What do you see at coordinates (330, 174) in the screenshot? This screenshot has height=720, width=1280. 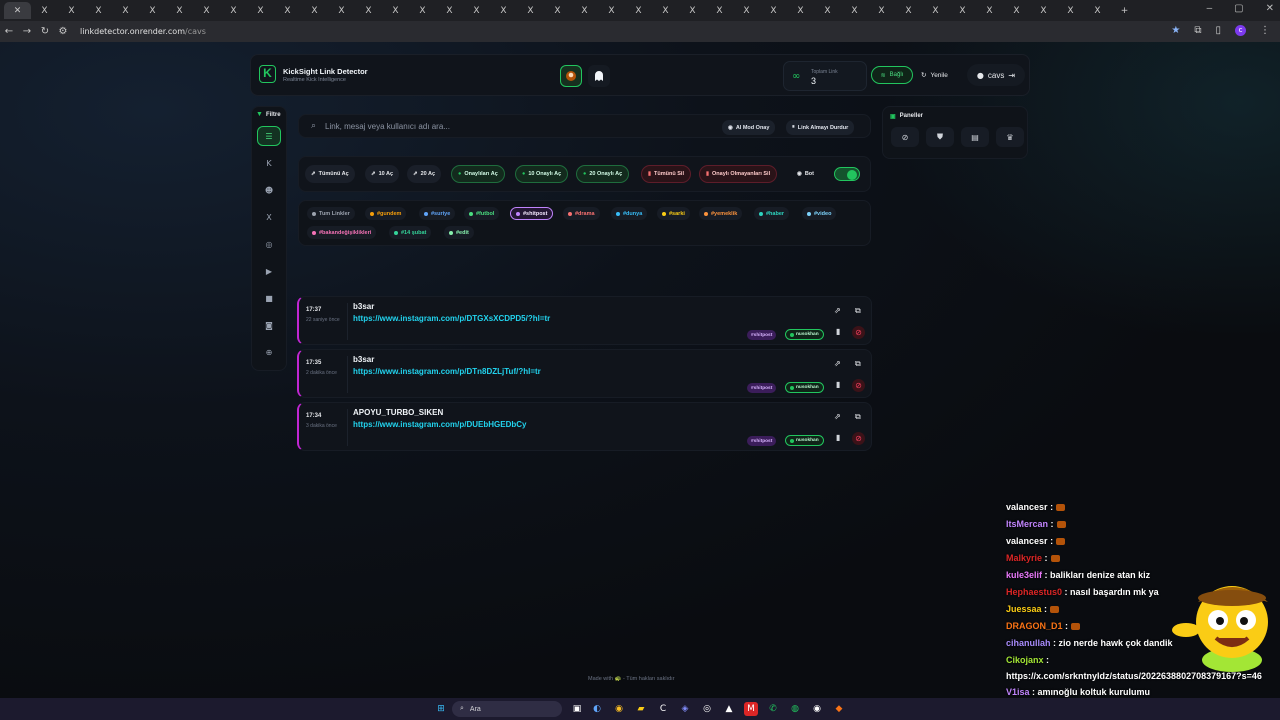 I see `open-all-button: ⇗ Tümünü Aç` at bounding box center [330, 174].